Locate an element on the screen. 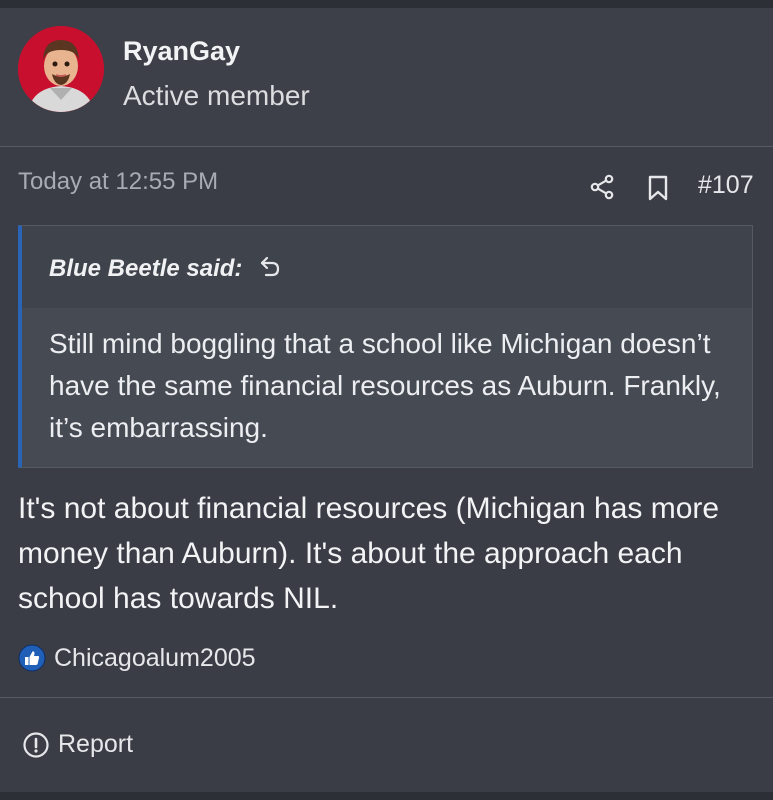 The height and width of the screenshot is (800, 773). reactions-bar: Chicagoalum2005 is located at coordinates (137, 658).